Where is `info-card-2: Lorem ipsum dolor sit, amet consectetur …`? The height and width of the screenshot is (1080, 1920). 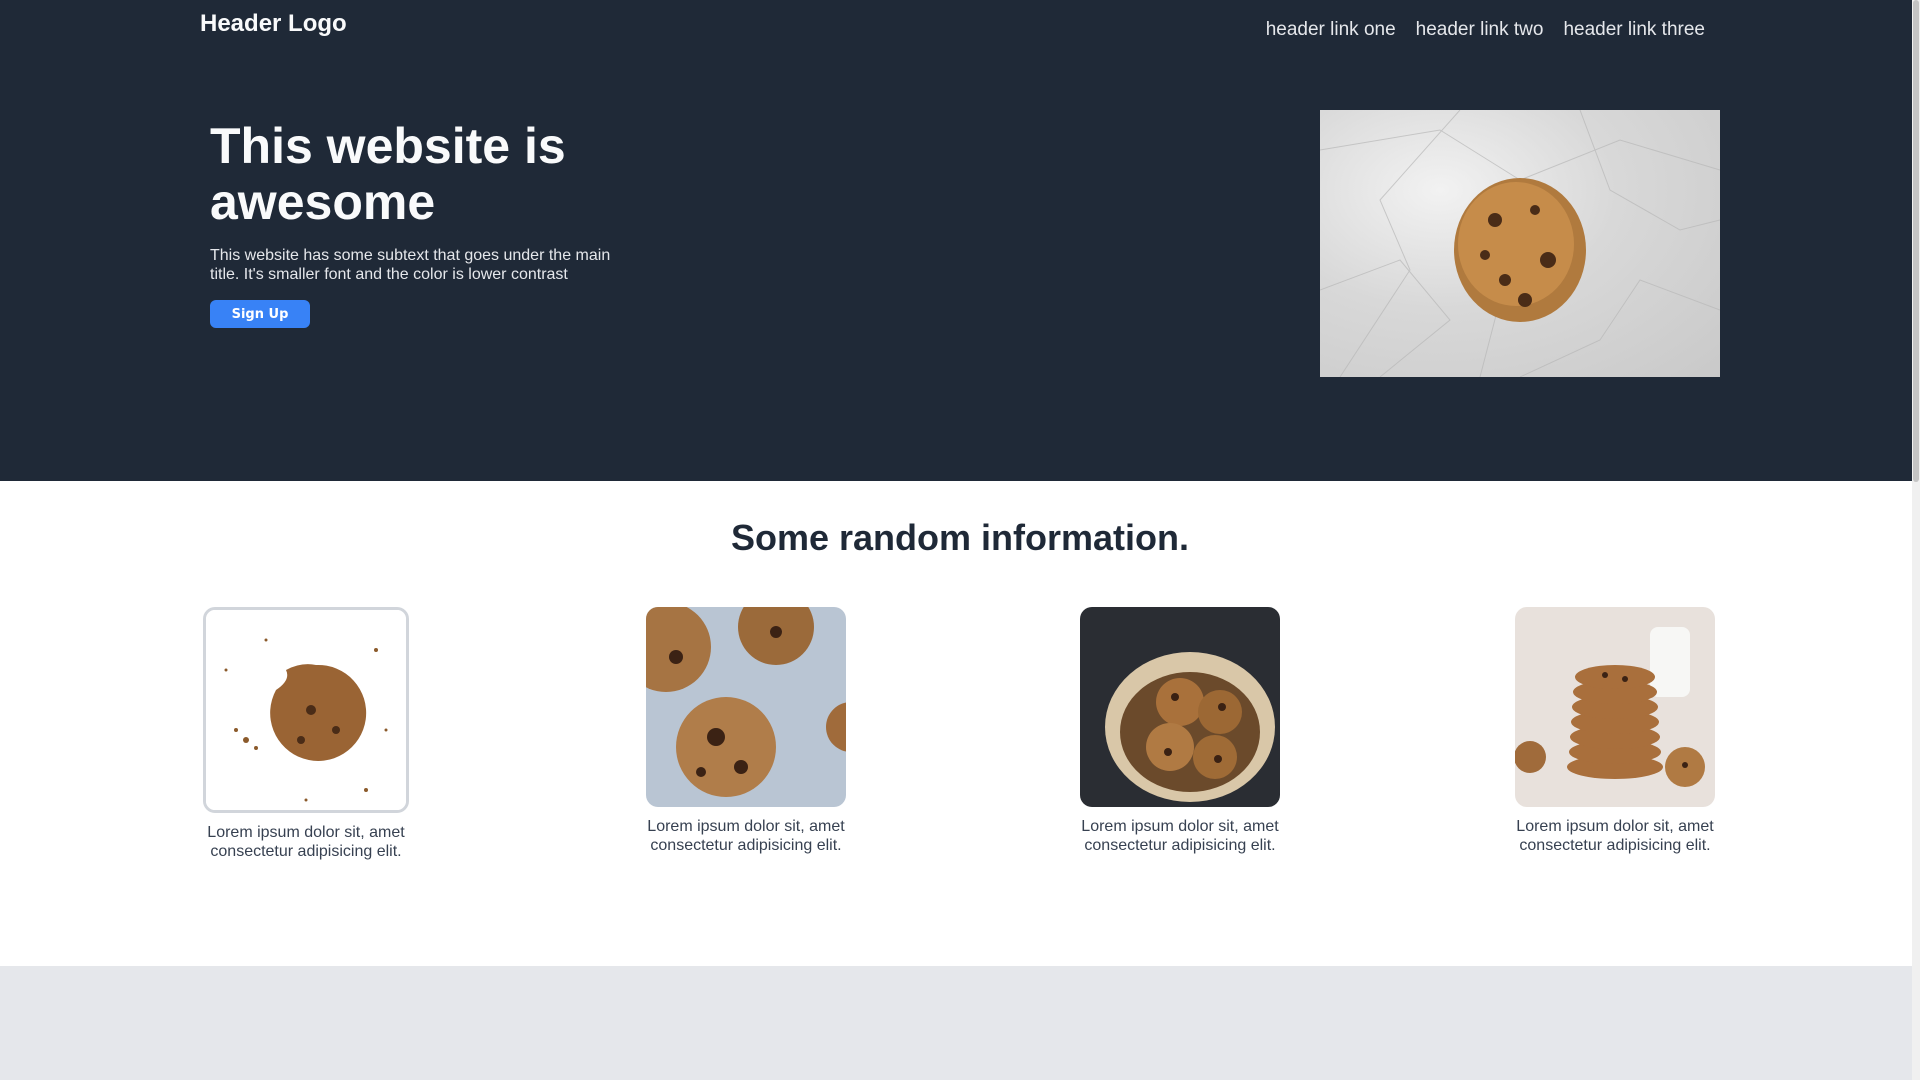 info-card-2: Lorem ipsum dolor sit, amet consectetur … is located at coordinates (746, 731).